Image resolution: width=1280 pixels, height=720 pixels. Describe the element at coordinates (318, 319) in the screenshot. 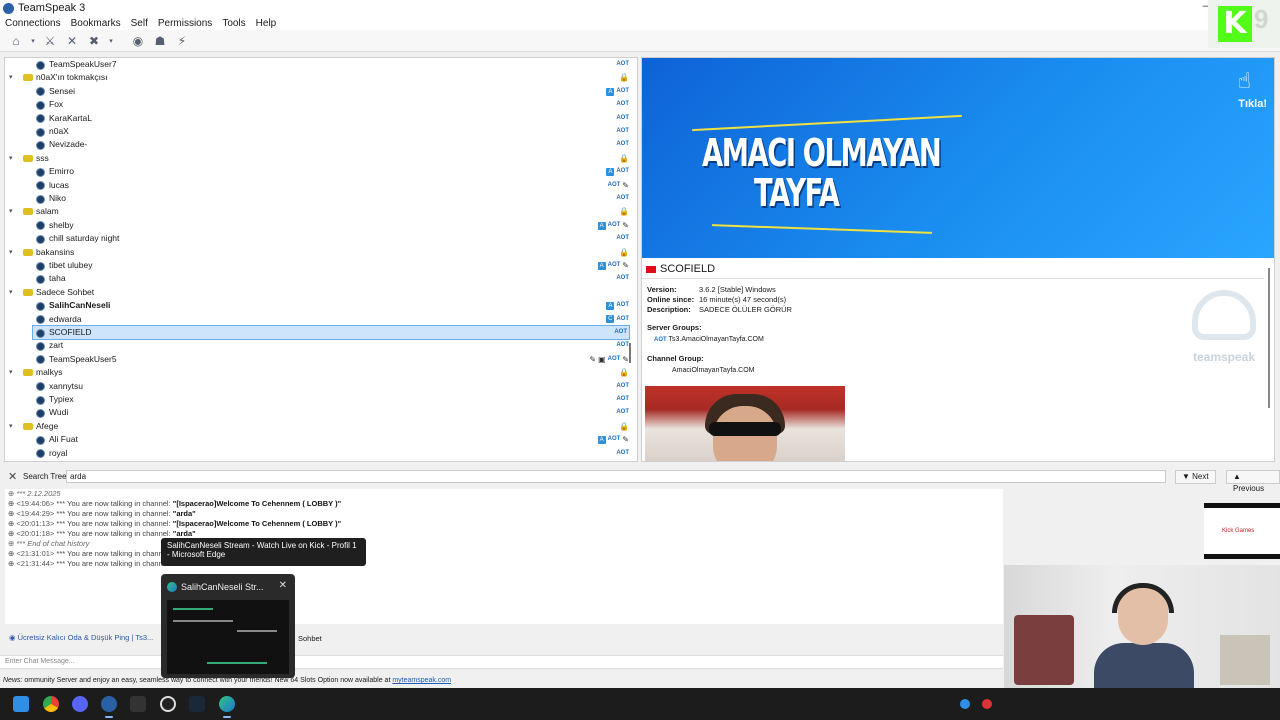

I see `user-row: edwarda C AOT` at that location.